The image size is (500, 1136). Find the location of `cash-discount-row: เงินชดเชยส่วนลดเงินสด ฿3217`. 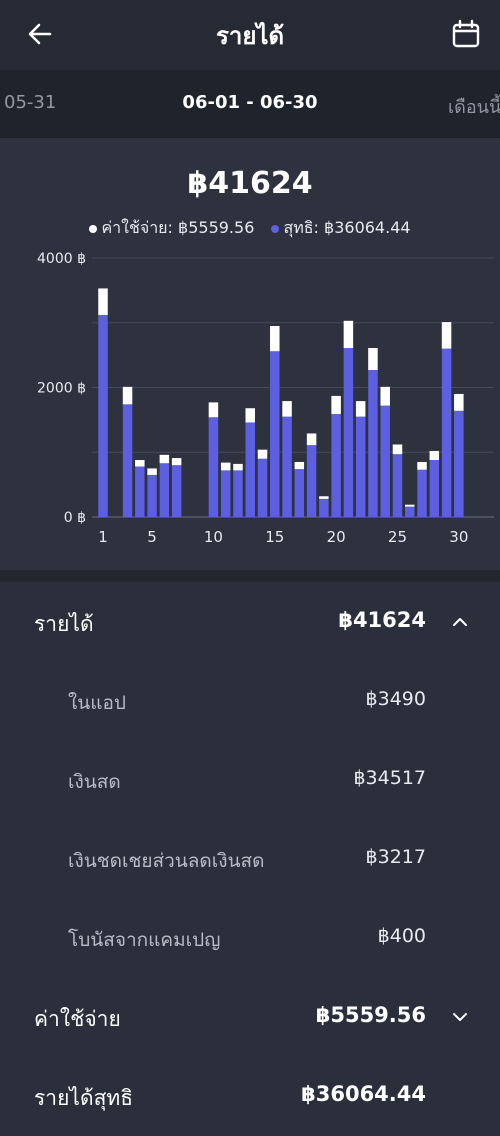

cash-discount-row: เงินชดเชยส่วนลดเงินสด ฿3217 is located at coordinates (250, 860).